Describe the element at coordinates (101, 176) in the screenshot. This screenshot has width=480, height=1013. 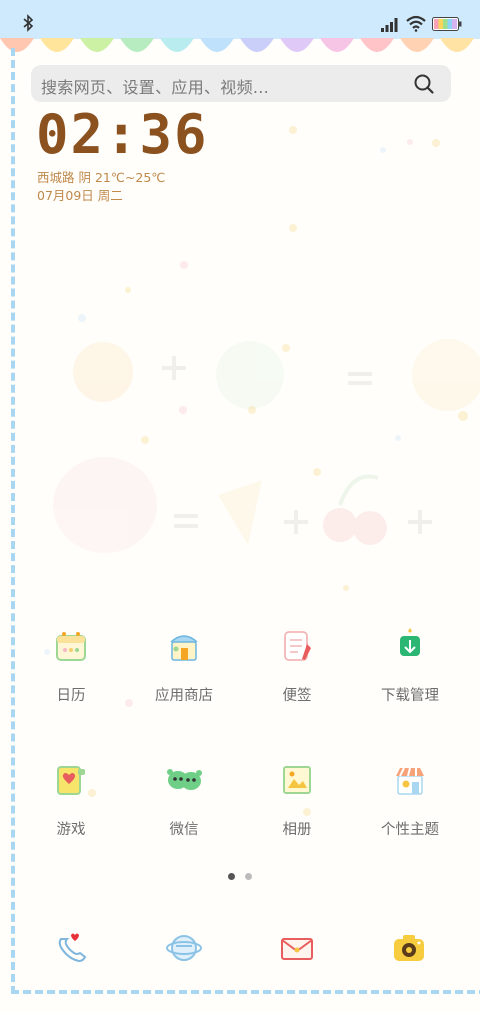
I see `weather-text: 西城路 阴 21℃~25℃` at that location.